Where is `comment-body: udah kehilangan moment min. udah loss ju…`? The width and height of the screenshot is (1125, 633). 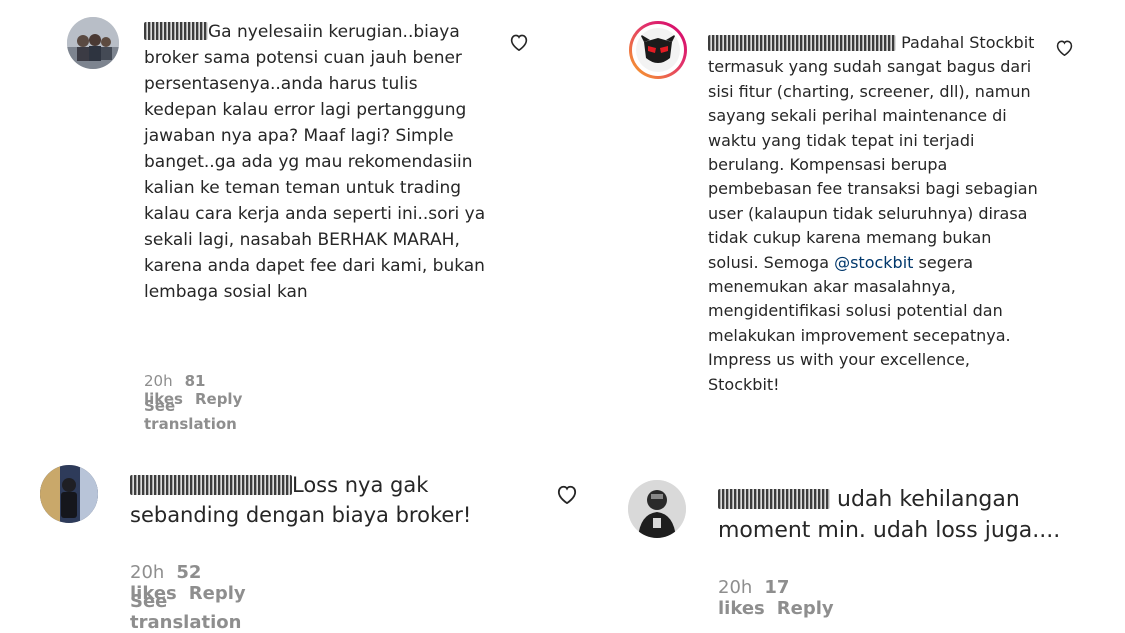
comment-body: udah kehilangan moment min. udah loss ju… is located at coordinates (908, 515).